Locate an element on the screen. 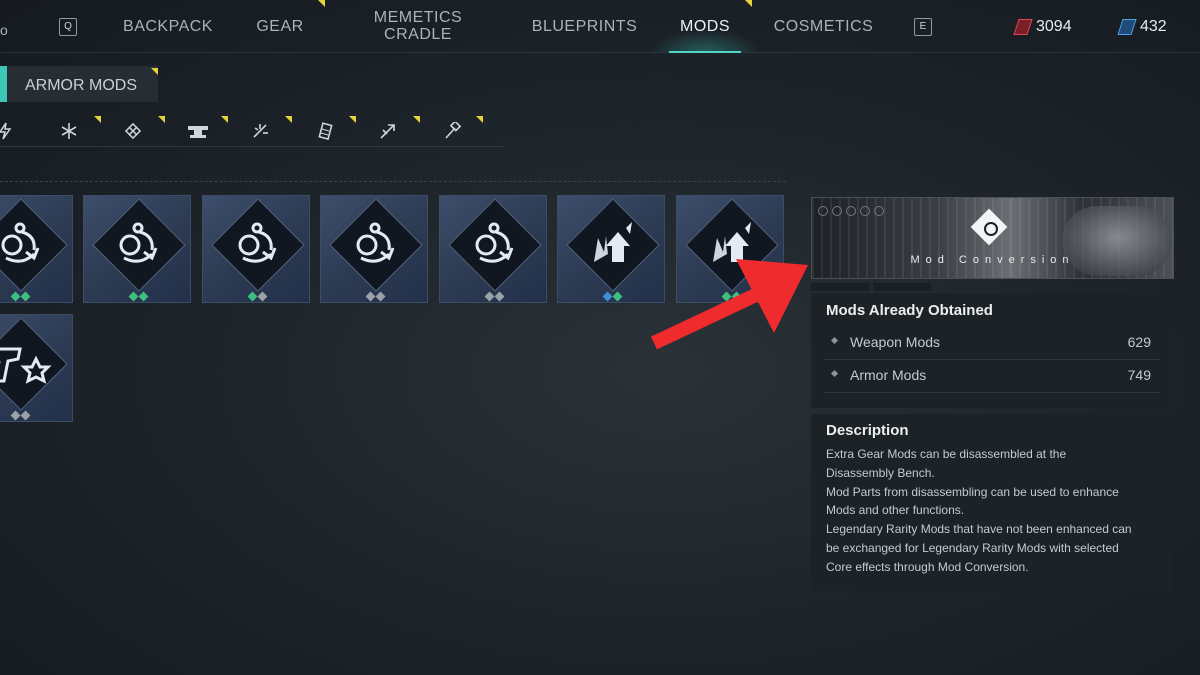  filter-row is located at coordinates (252, 130).